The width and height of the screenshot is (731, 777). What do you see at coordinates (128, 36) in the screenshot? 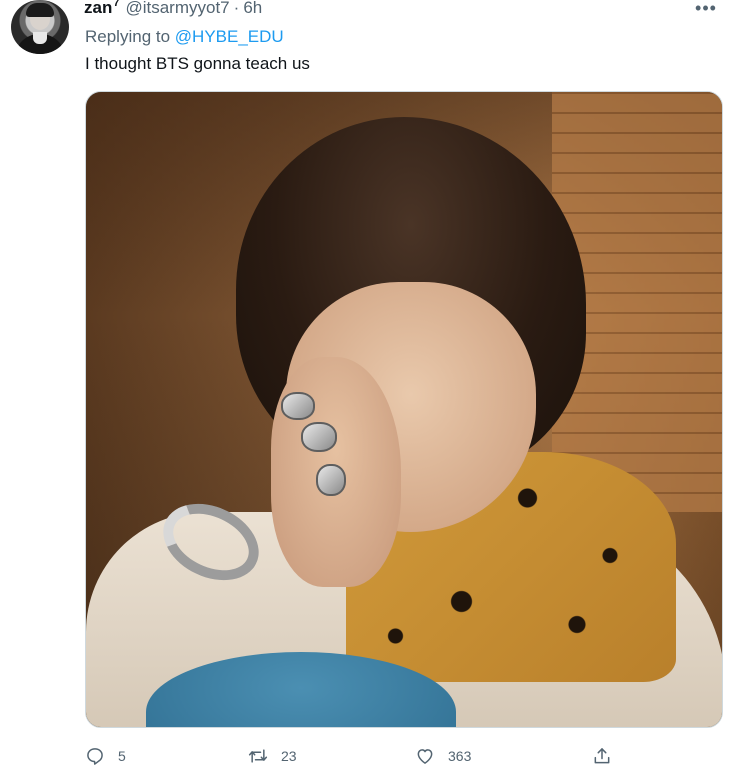
I see `replying-to-label: Replying to` at bounding box center [128, 36].